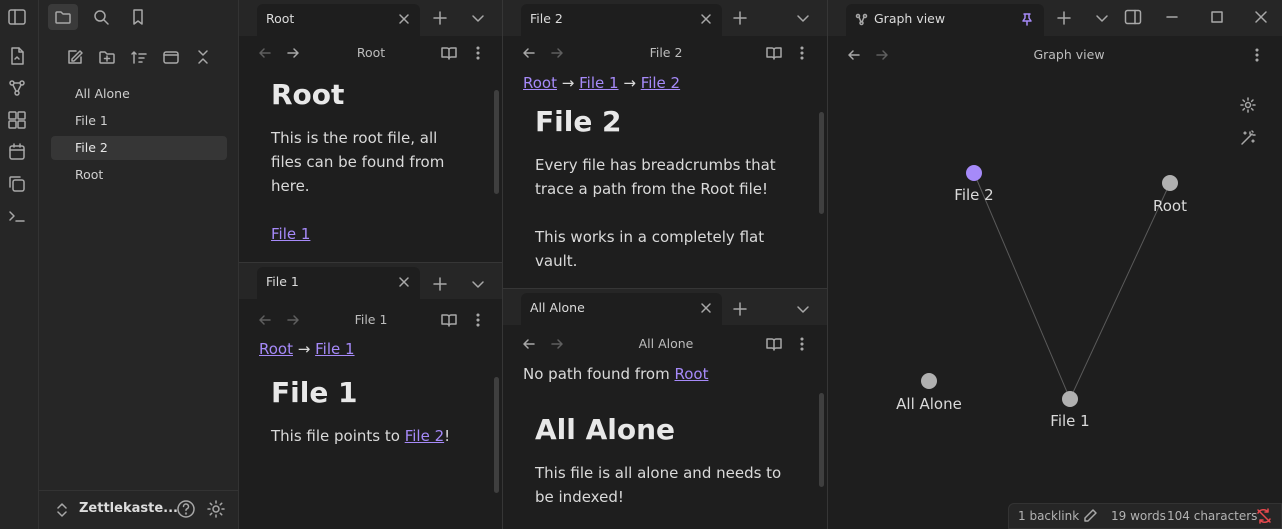 This screenshot has height=529, width=1282. Describe the element at coordinates (216, 509) in the screenshot. I see `settings-gear-icon` at that location.